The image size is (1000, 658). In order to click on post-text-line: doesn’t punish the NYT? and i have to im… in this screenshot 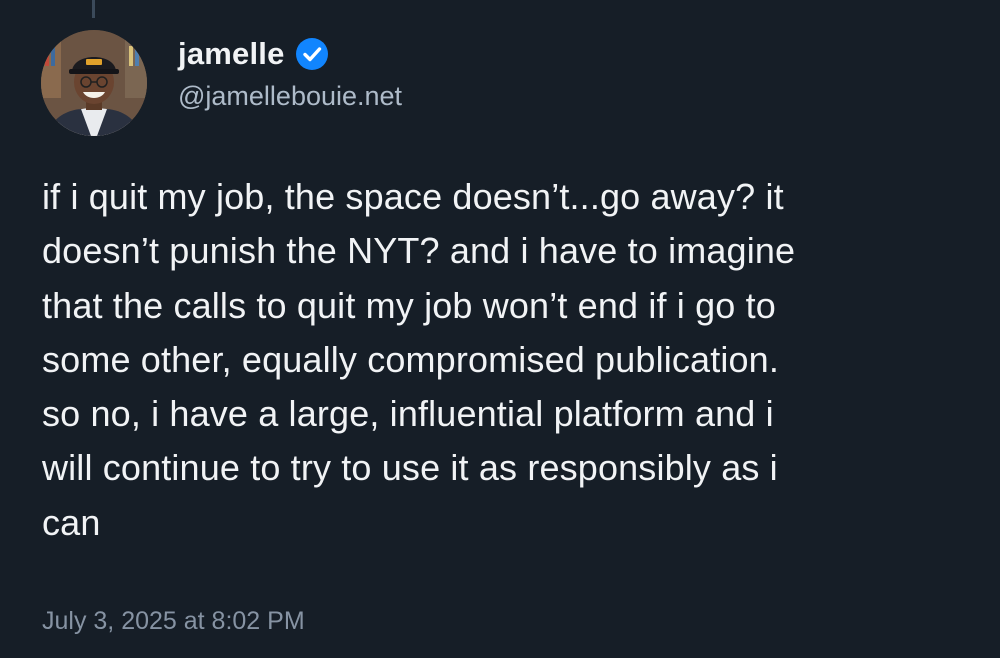, I will do `click(419, 251)`.